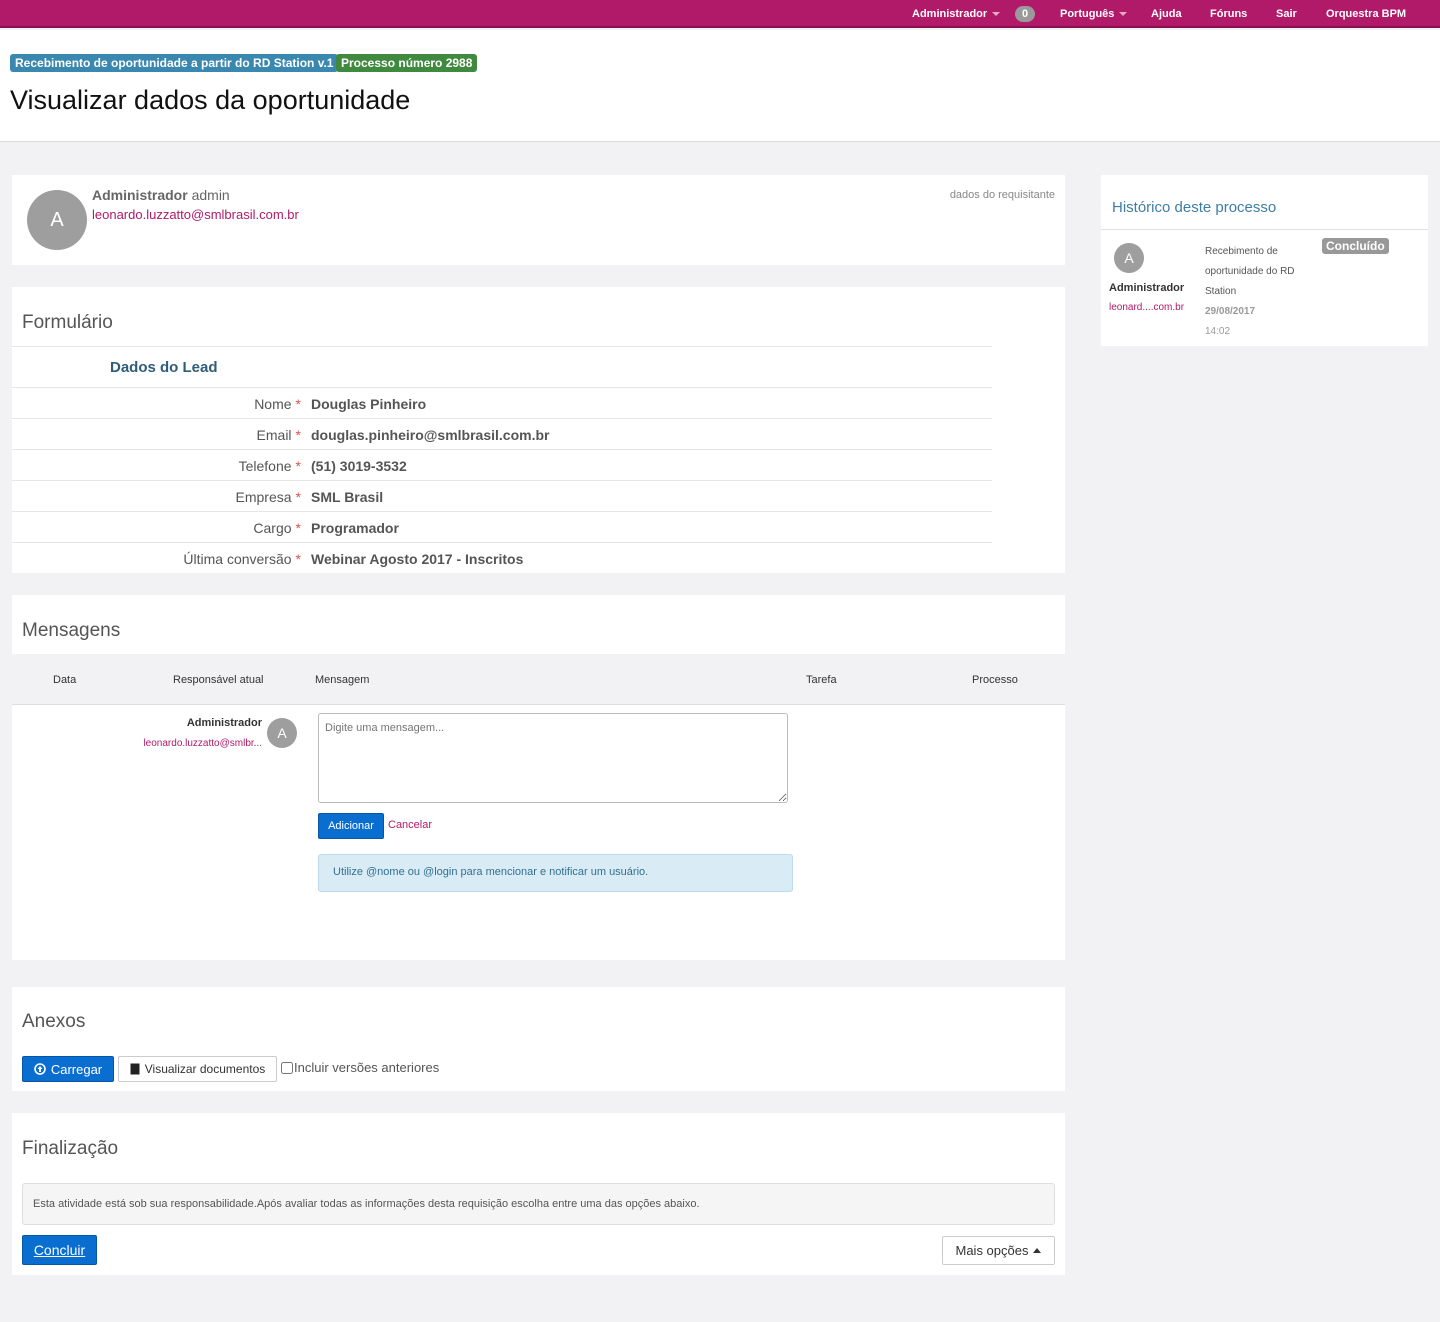 The image size is (1440, 1322). I want to click on process-number-label: Processo número 2988, so click(407, 63).